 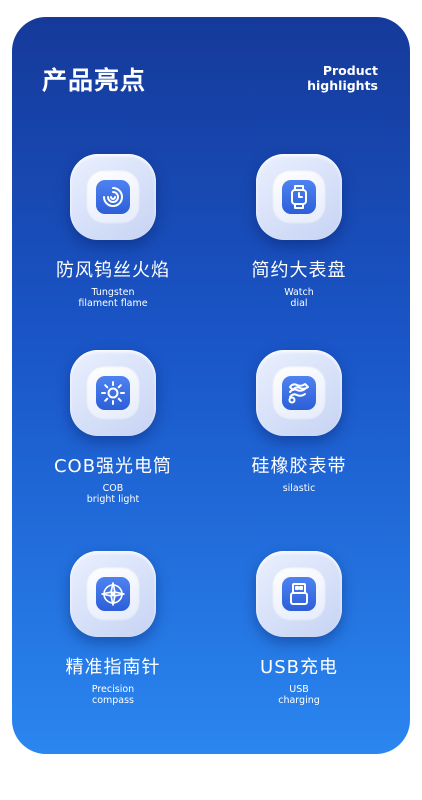 I want to click on feature-subtitle-line-2: filament flame, so click(x=113, y=303).